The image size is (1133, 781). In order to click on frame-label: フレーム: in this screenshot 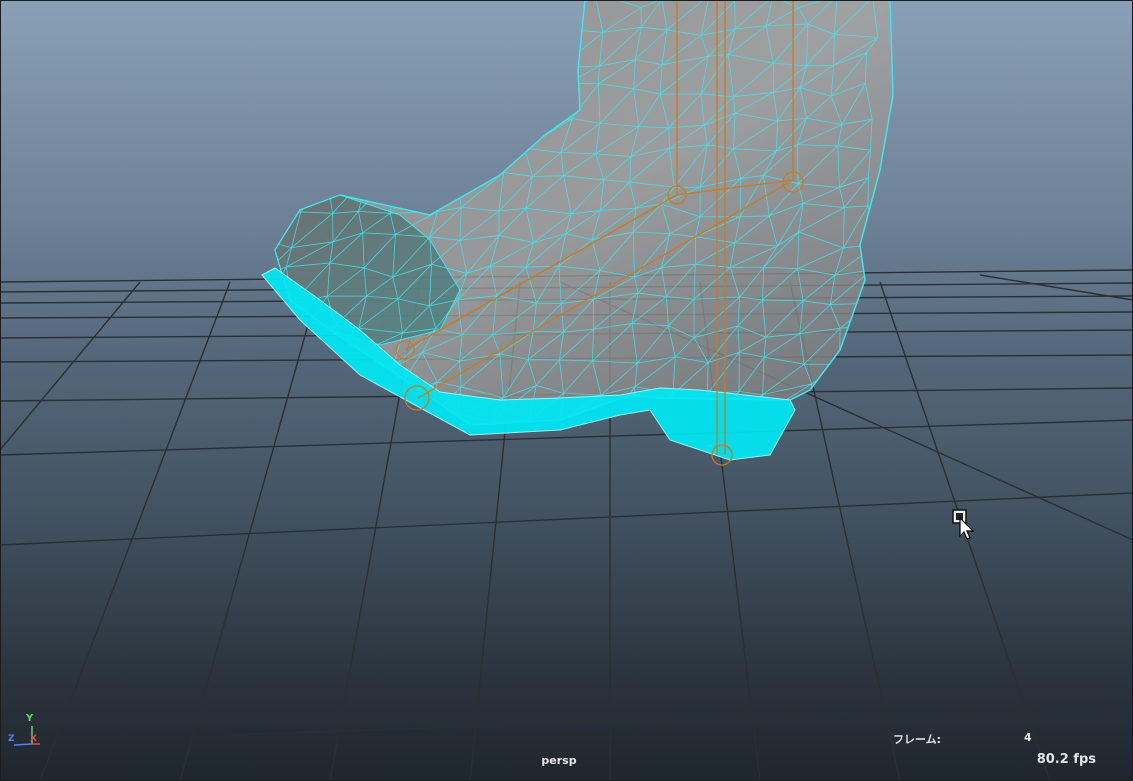, I will do `click(917, 739)`.